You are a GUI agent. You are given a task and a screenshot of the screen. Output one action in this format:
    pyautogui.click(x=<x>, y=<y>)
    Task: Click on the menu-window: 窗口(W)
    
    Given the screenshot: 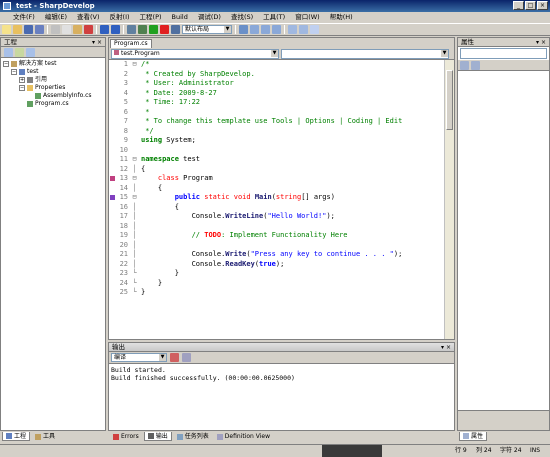 What is the action you would take?
    pyautogui.click(x=307, y=17)
    